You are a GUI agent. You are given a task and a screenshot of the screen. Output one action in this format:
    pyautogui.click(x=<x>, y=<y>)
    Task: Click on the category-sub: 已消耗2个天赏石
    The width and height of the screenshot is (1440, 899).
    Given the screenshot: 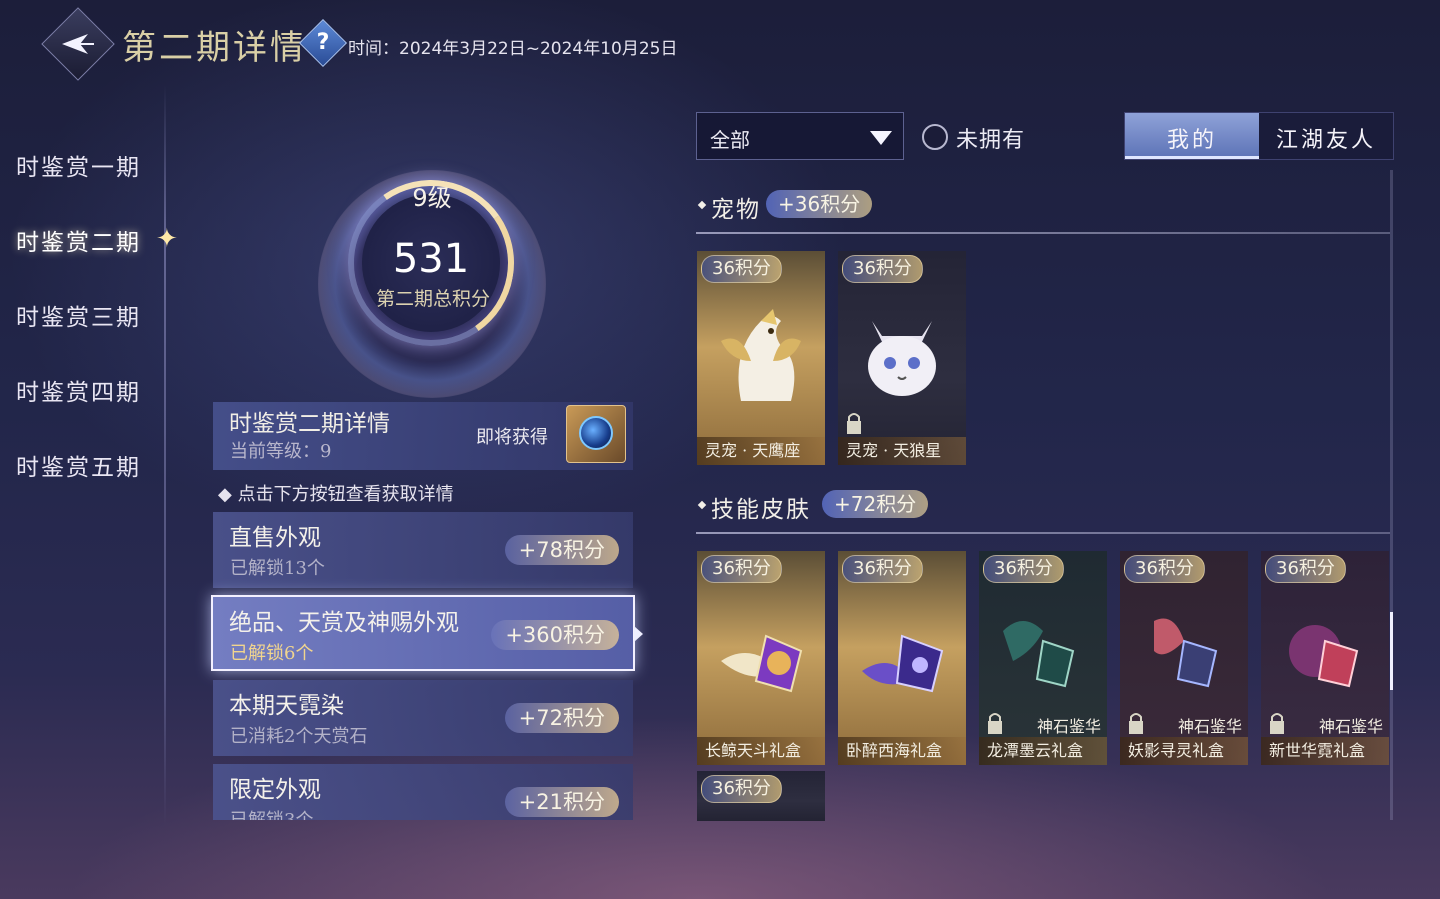 What is the action you would take?
    pyautogui.click(x=299, y=736)
    